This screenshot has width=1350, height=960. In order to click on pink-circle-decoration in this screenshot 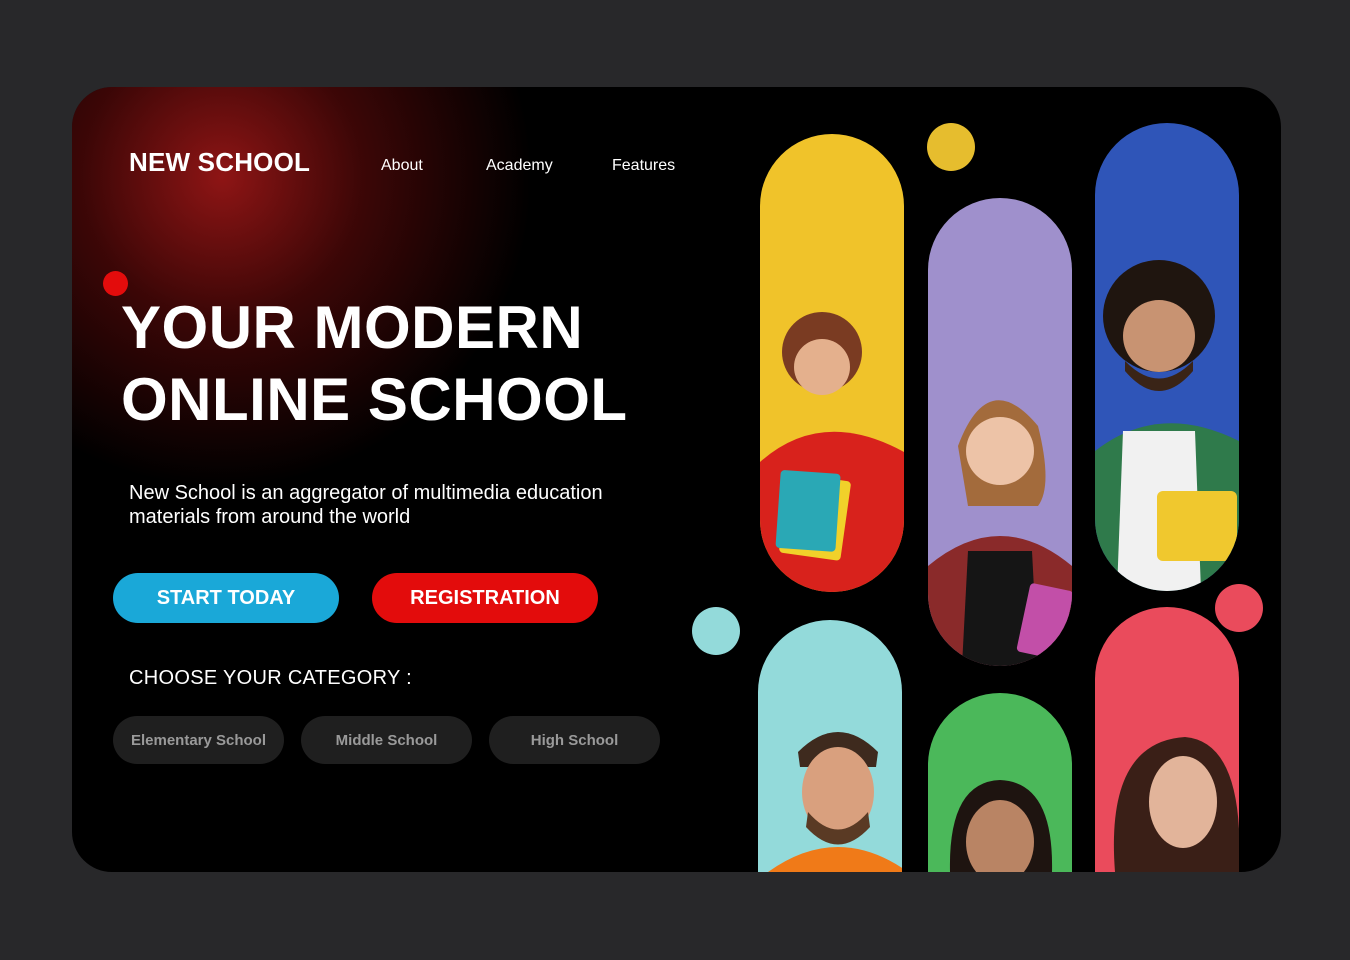, I will do `click(1239, 608)`.